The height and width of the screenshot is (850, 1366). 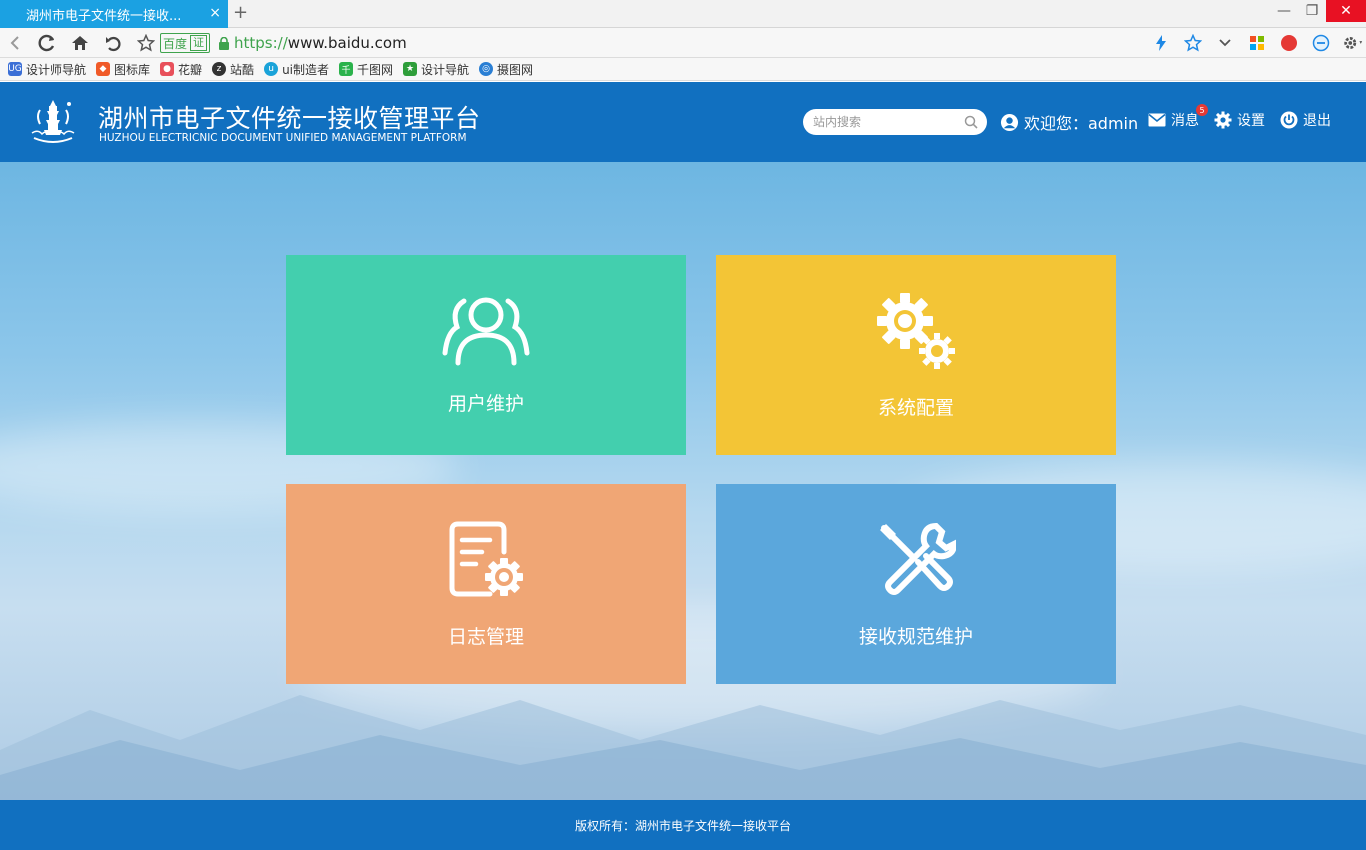 I want to click on url-host: www.baidu.com, so click(x=347, y=43).